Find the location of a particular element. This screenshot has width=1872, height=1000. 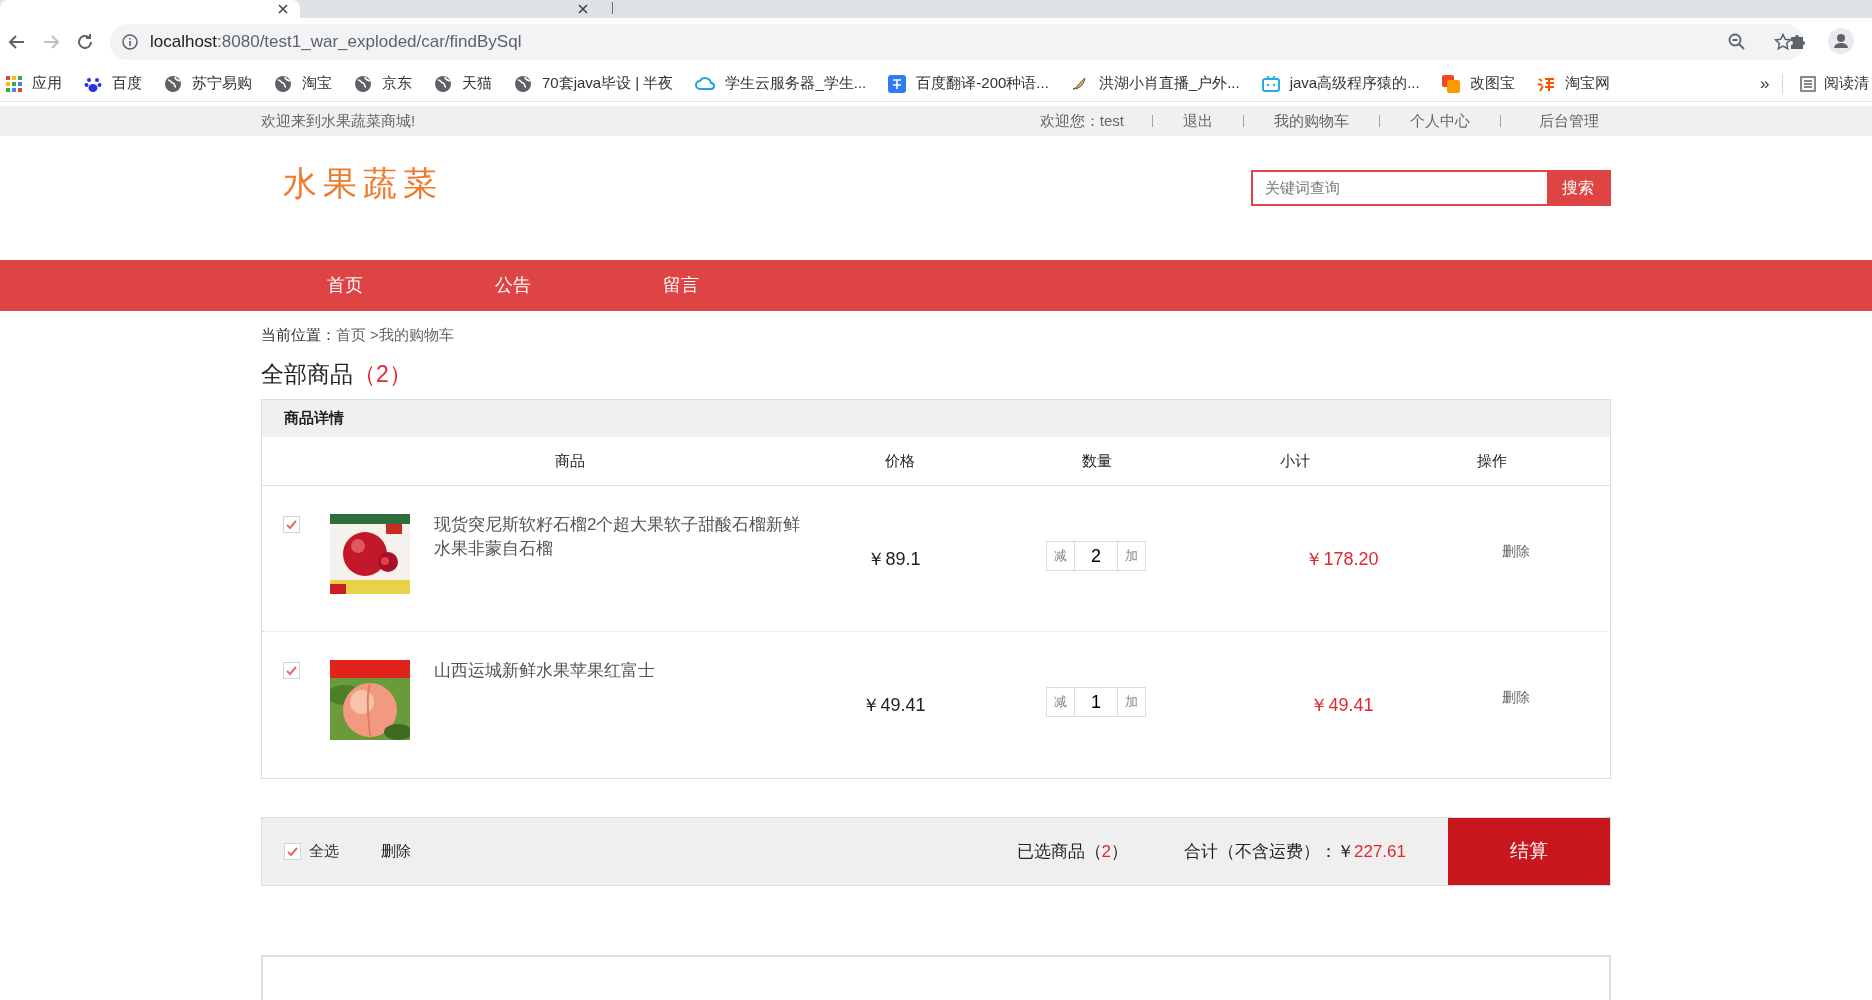

top-link: 退出 is located at coordinates (1198, 121).